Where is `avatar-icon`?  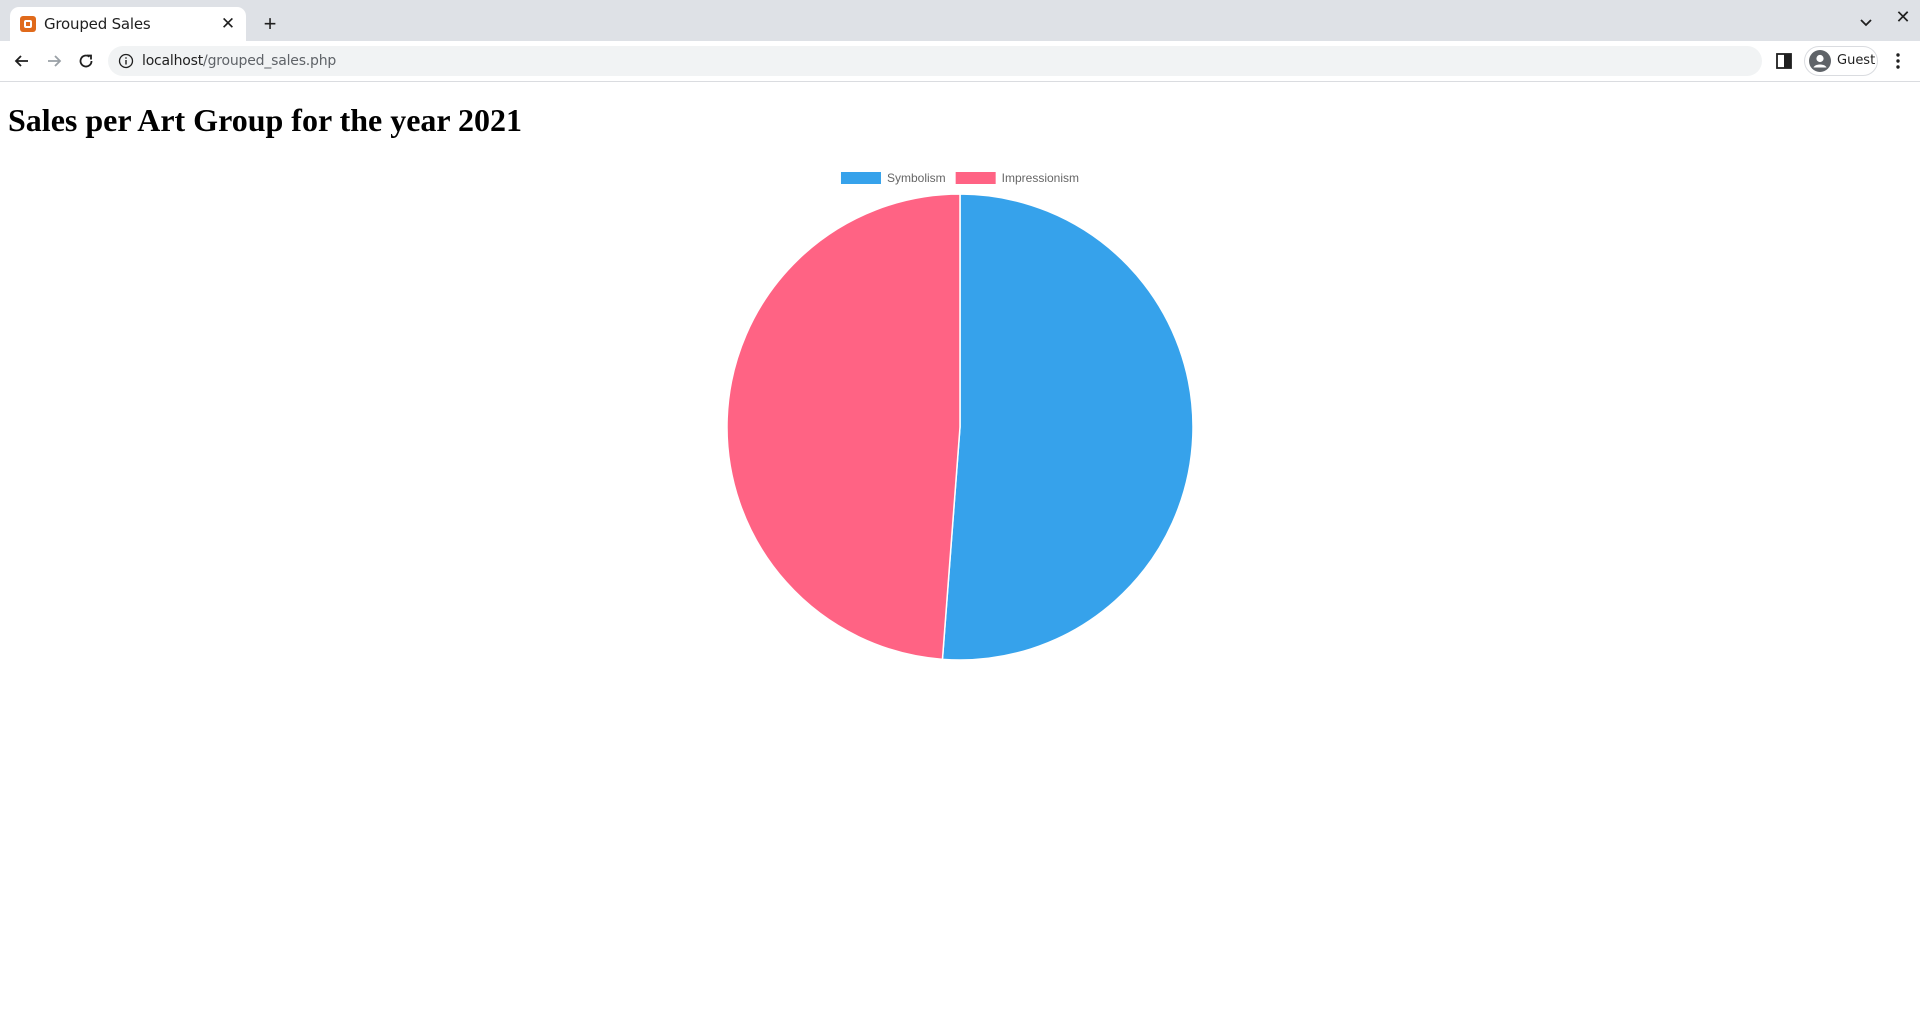 avatar-icon is located at coordinates (1820, 61).